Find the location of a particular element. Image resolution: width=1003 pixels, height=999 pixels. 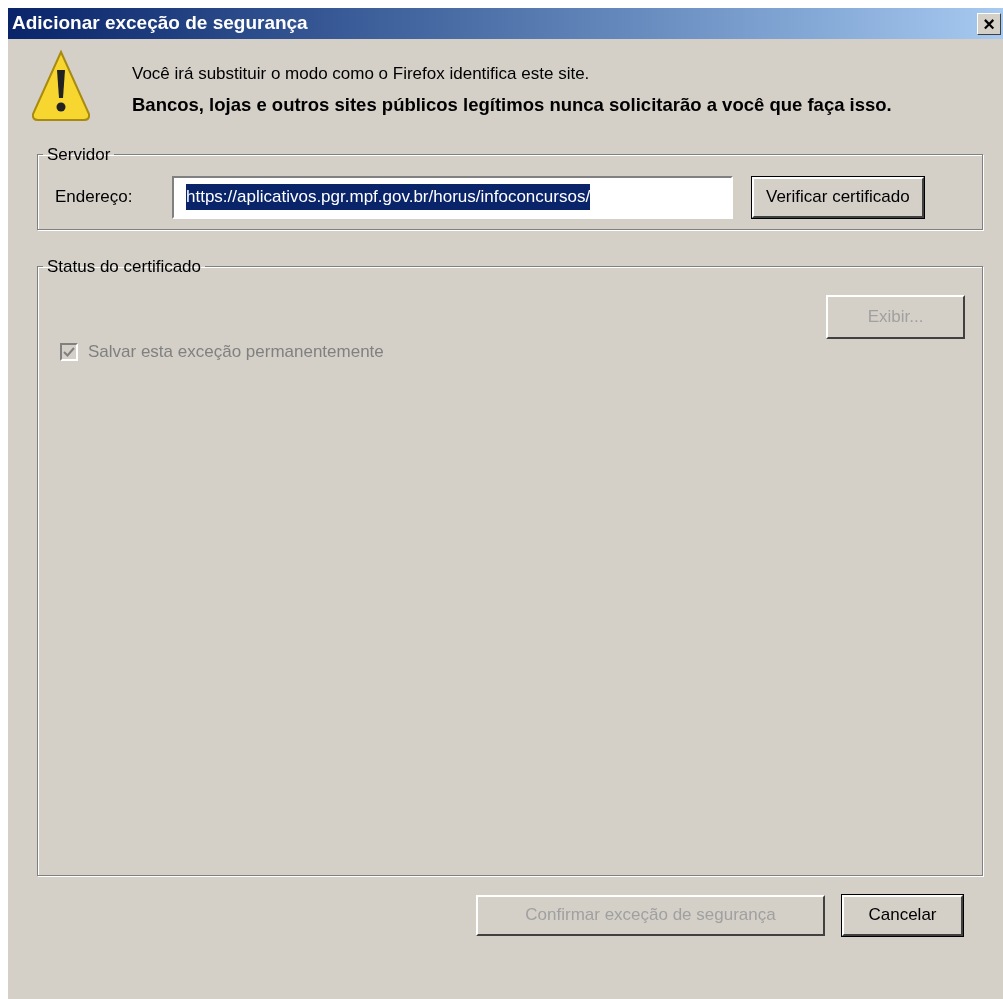

verify-certificate-button: Verificar certificado is located at coordinates (838, 197).